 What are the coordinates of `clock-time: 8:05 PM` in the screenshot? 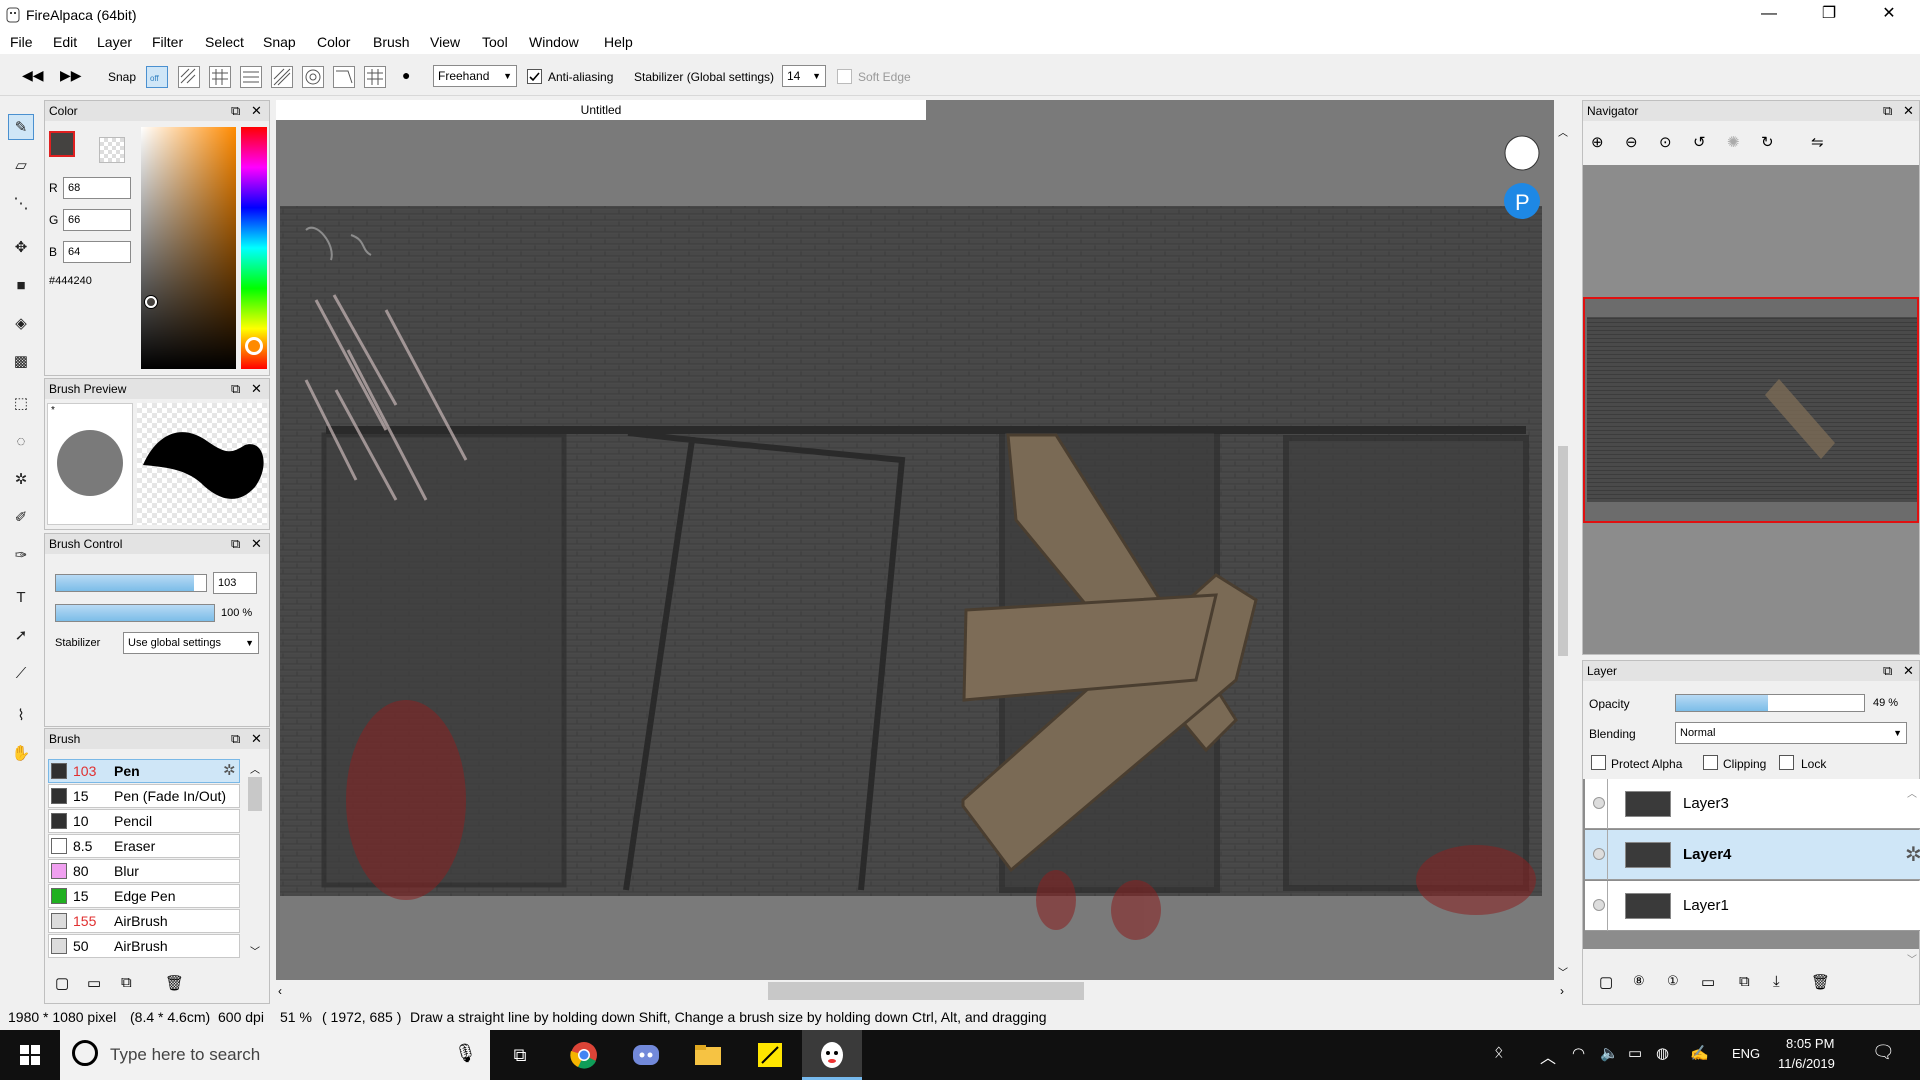 It's located at (1810, 1043).